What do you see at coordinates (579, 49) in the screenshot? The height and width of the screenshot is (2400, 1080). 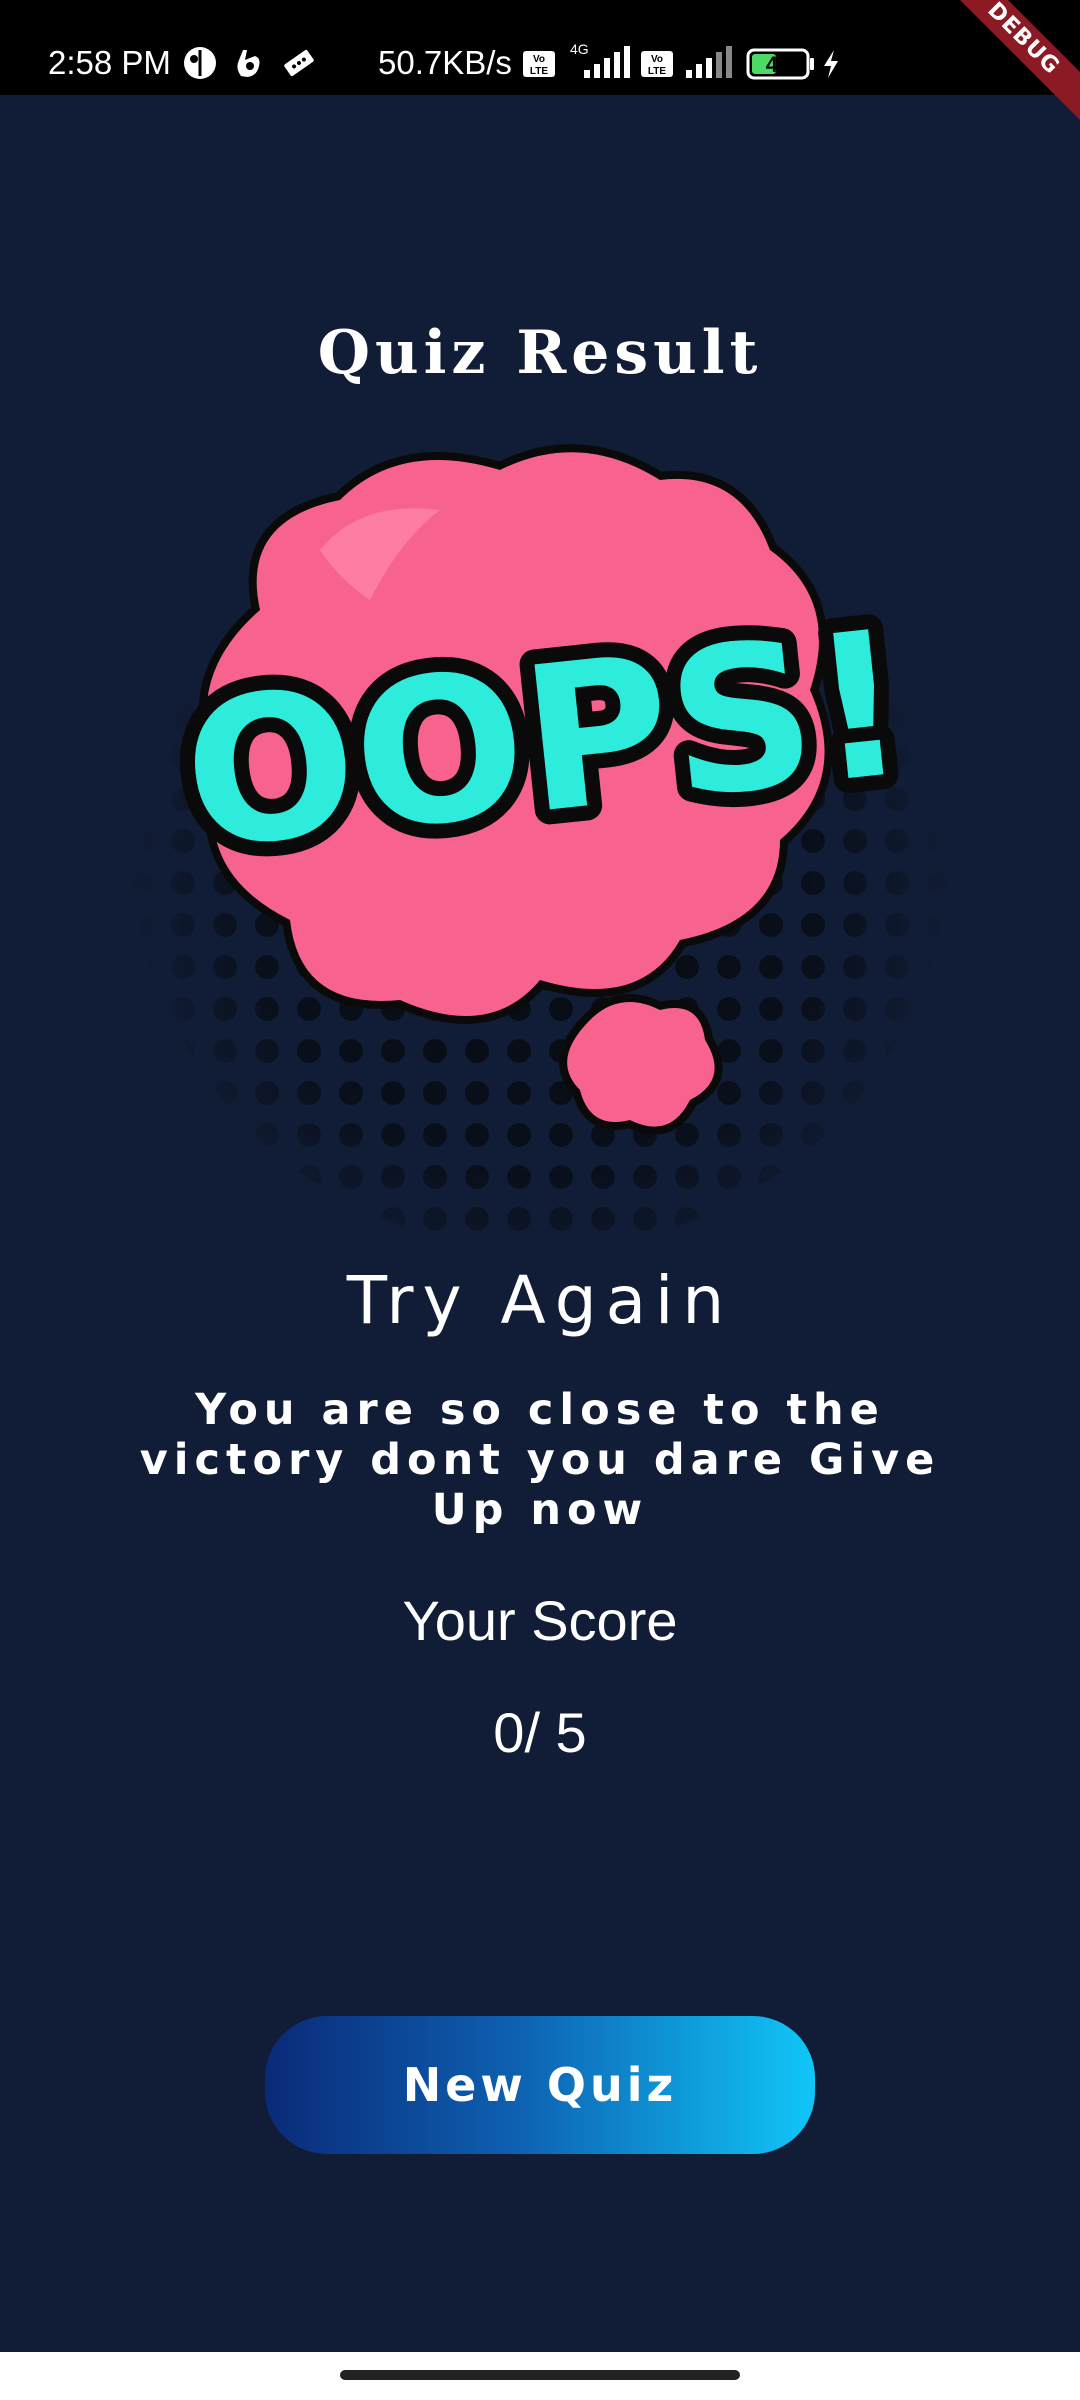 I see `svg-text: 4G` at bounding box center [579, 49].